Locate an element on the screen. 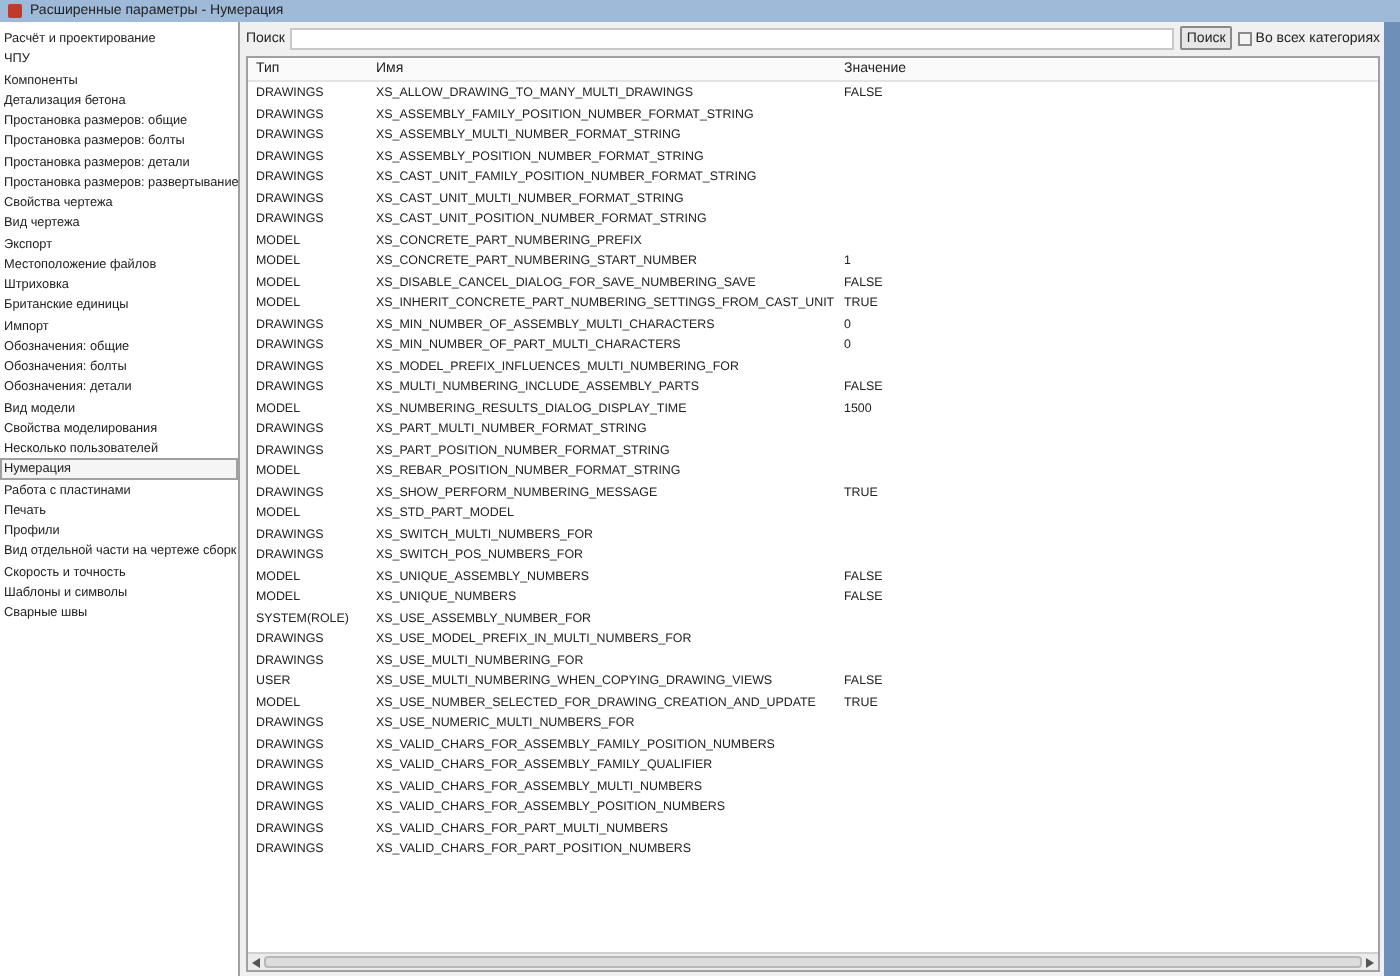  search-field is located at coordinates (732, 38).